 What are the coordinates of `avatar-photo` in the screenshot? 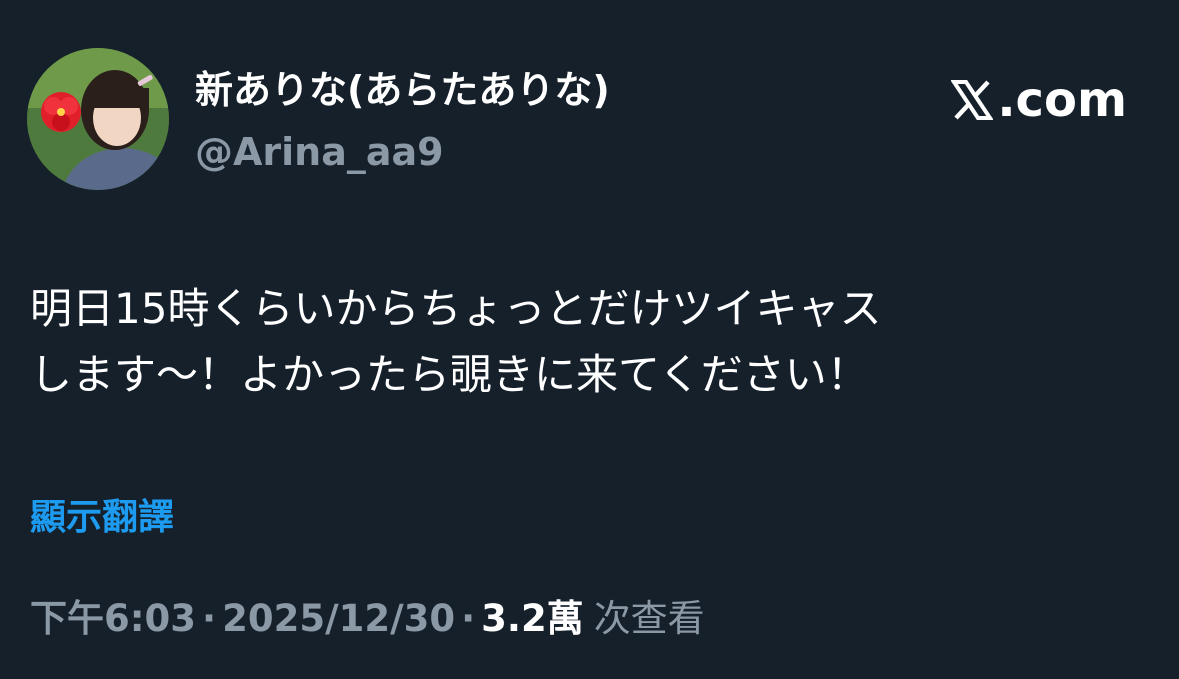 It's located at (98, 119).